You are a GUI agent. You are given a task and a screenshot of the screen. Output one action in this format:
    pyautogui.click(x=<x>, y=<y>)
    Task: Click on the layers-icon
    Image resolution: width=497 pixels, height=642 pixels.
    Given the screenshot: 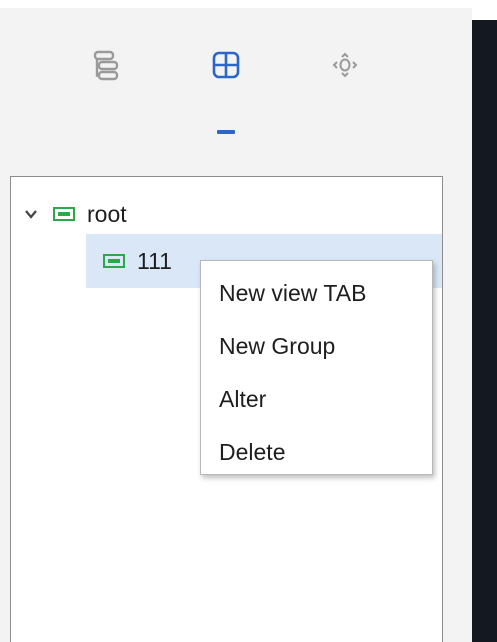 What is the action you would take?
    pyautogui.click(x=107, y=76)
    